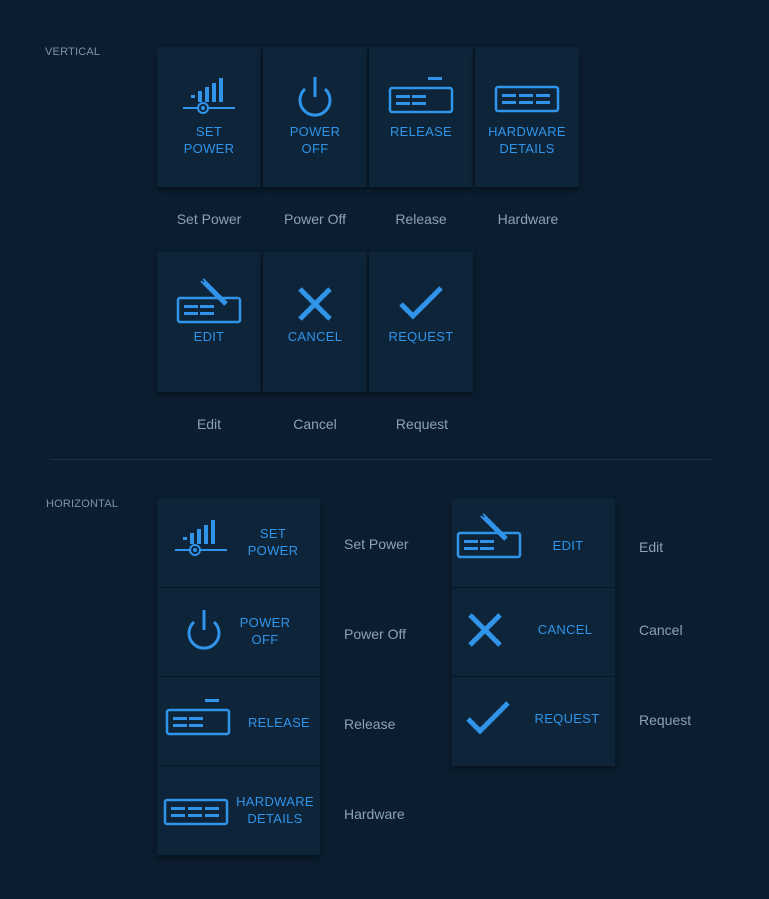  I want to click on vertical-row-2: EDIT CANCEL REQUEST, so click(315, 322).